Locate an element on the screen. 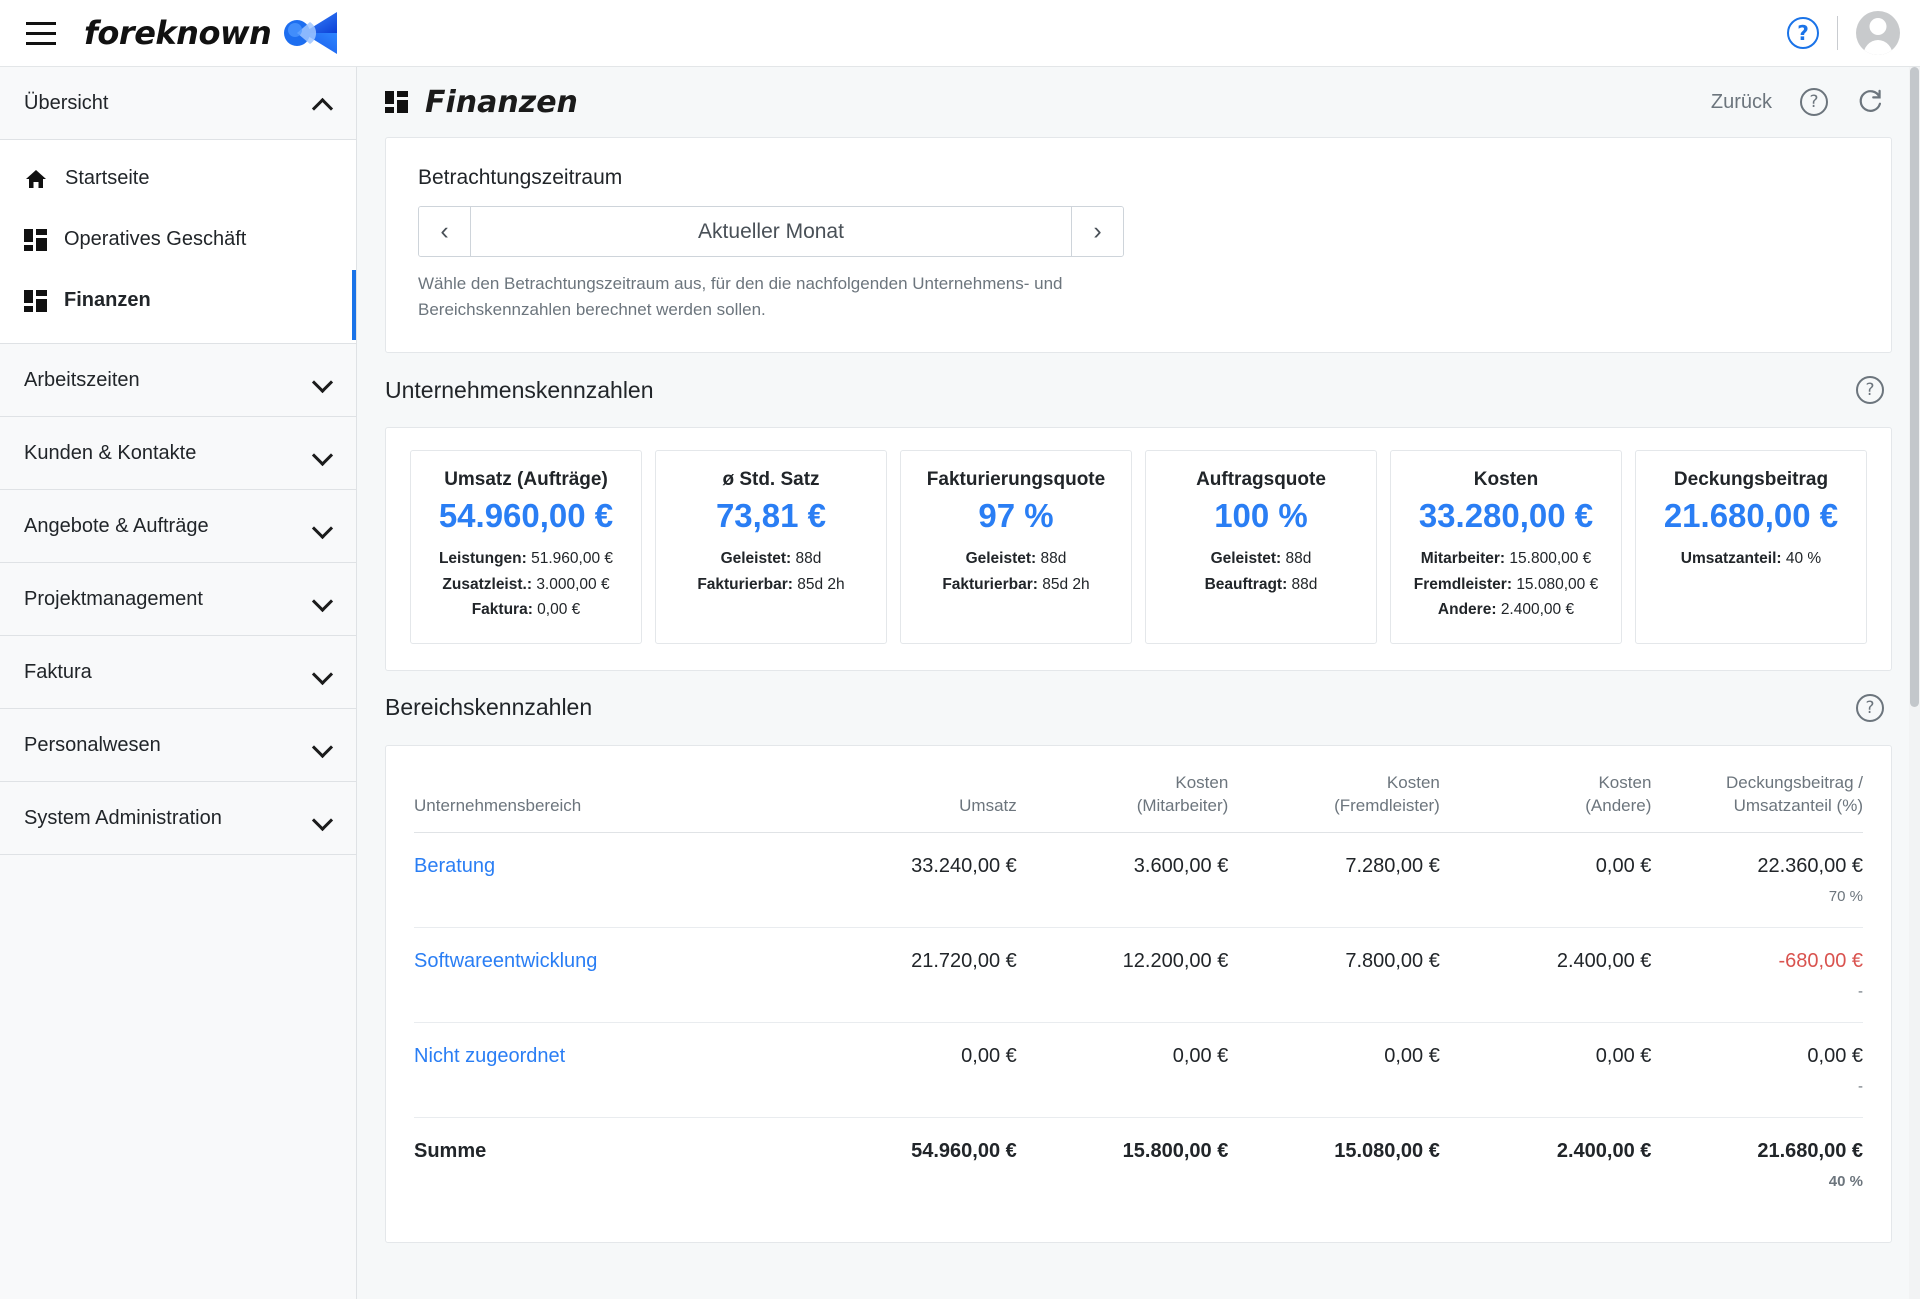 The height and width of the screenshot is (1299, 1920). foreknown-logo-icon is located at coordinates (310, 33).